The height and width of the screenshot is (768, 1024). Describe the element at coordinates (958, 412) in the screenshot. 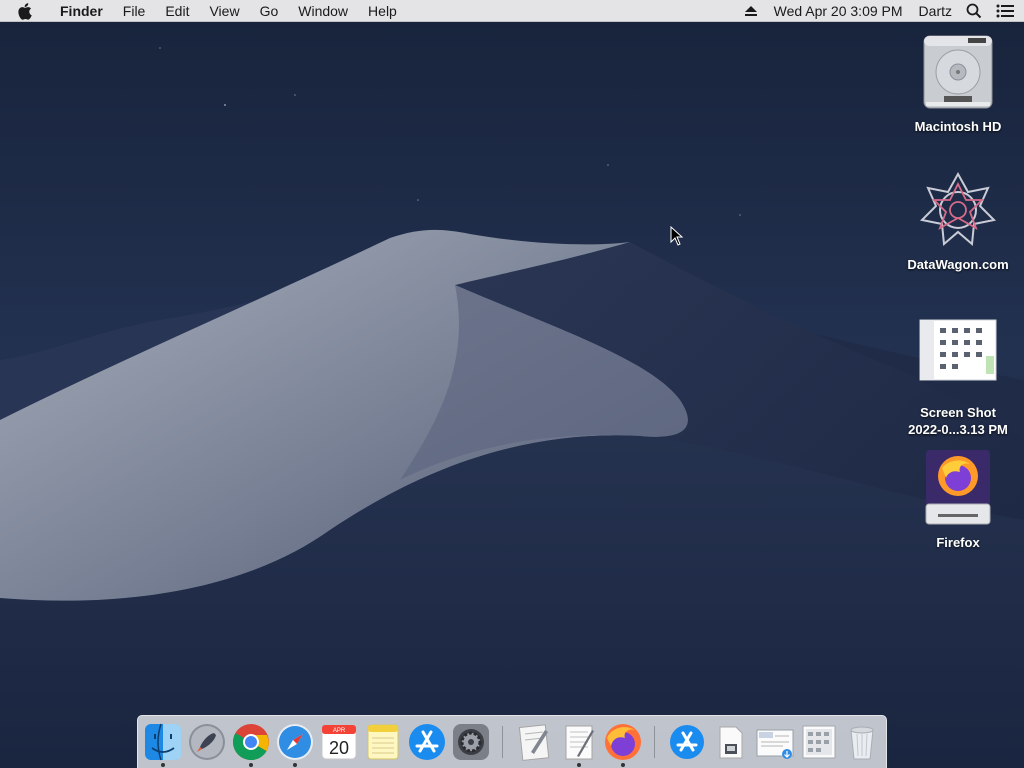

I see `desktop-icon-label-line1: Screen Shot` at that location.